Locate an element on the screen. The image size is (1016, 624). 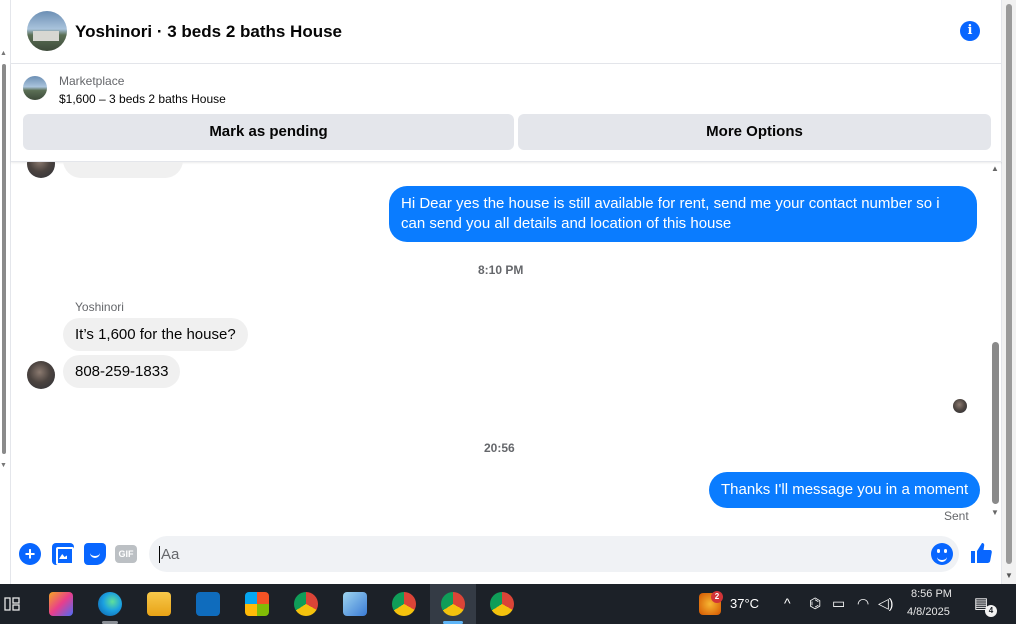
notepad-icon is located at coordinates (355, 604).